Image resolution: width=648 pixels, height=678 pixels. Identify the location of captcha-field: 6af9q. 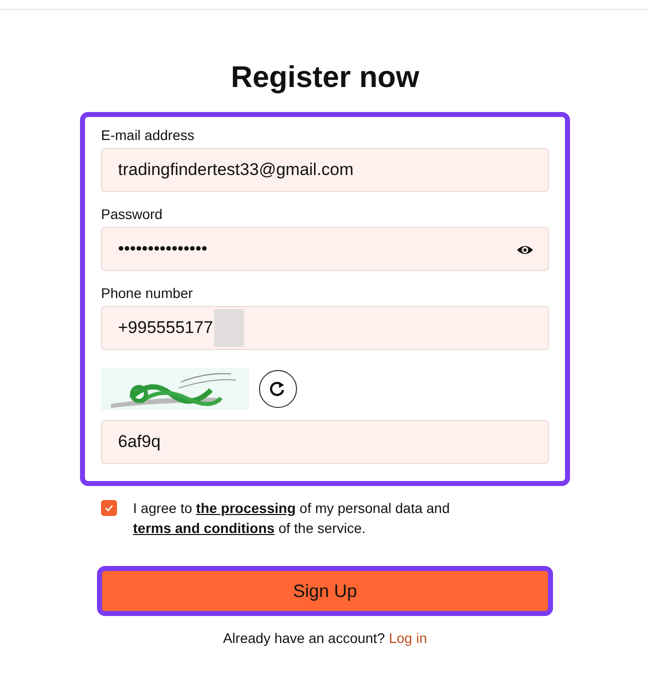
(325, 442).